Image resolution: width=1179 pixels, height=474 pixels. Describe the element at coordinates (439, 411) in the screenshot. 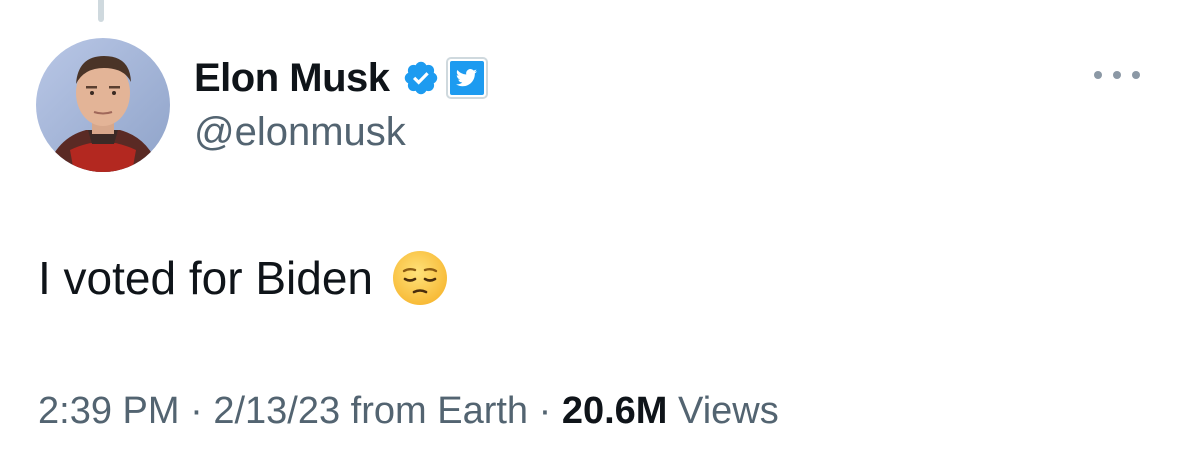

I see `tweet-source: from Earth` at that location.